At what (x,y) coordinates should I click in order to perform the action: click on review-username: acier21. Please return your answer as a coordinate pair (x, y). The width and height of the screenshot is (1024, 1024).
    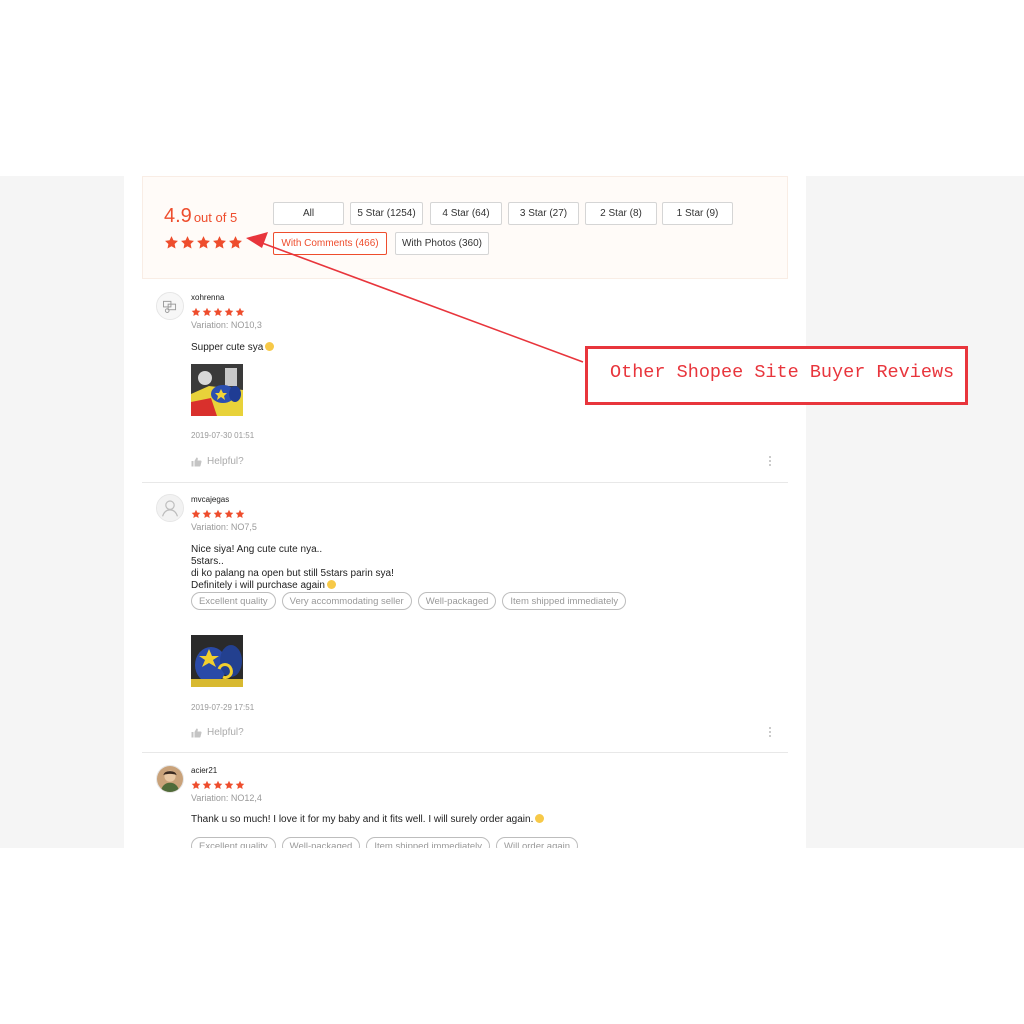
    Looking at the image, I should click on (204, 770).